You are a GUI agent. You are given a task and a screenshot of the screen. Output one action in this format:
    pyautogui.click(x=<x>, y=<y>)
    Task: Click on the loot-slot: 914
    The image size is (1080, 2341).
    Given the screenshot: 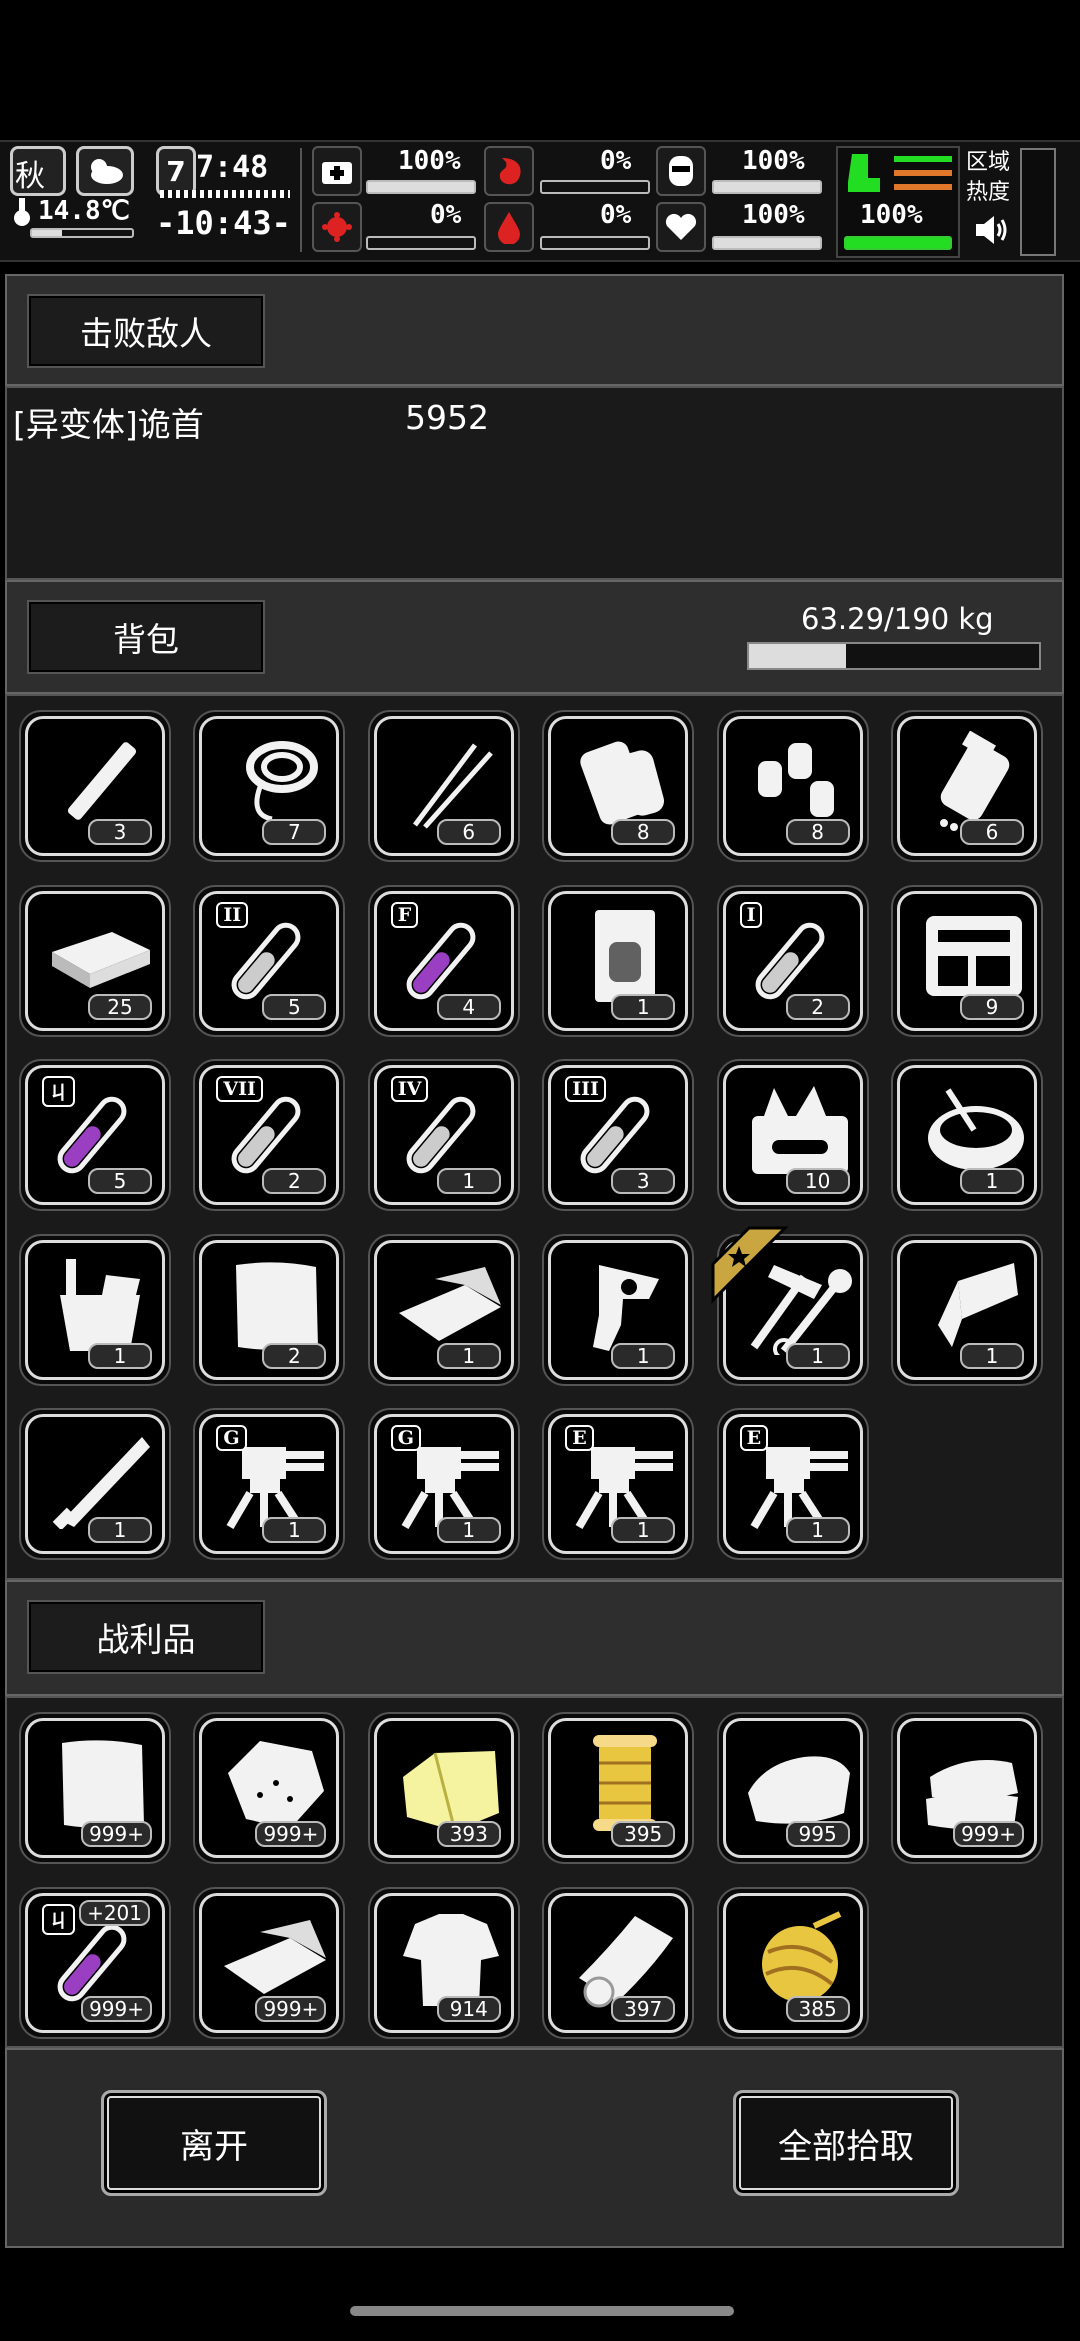 What is the action you would take?
    pyautogui.click(x=443, y=1962)
    